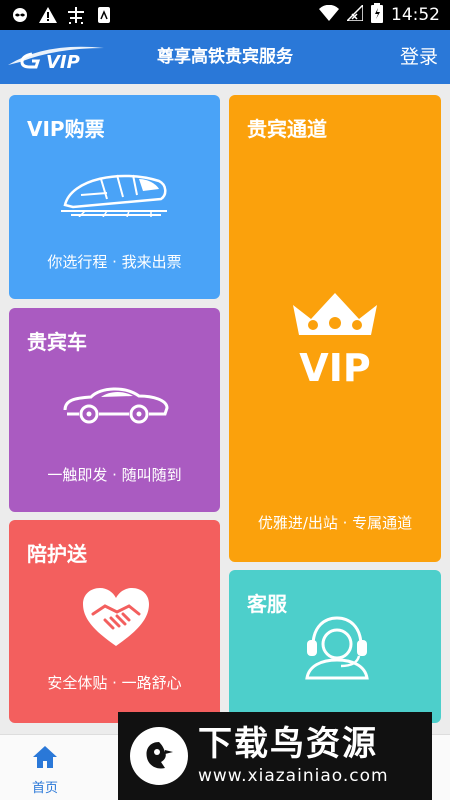 Image resolution: width=450 pixels, height=800 pixels. I want to click on nav-home: 首页, so click(45, 768).